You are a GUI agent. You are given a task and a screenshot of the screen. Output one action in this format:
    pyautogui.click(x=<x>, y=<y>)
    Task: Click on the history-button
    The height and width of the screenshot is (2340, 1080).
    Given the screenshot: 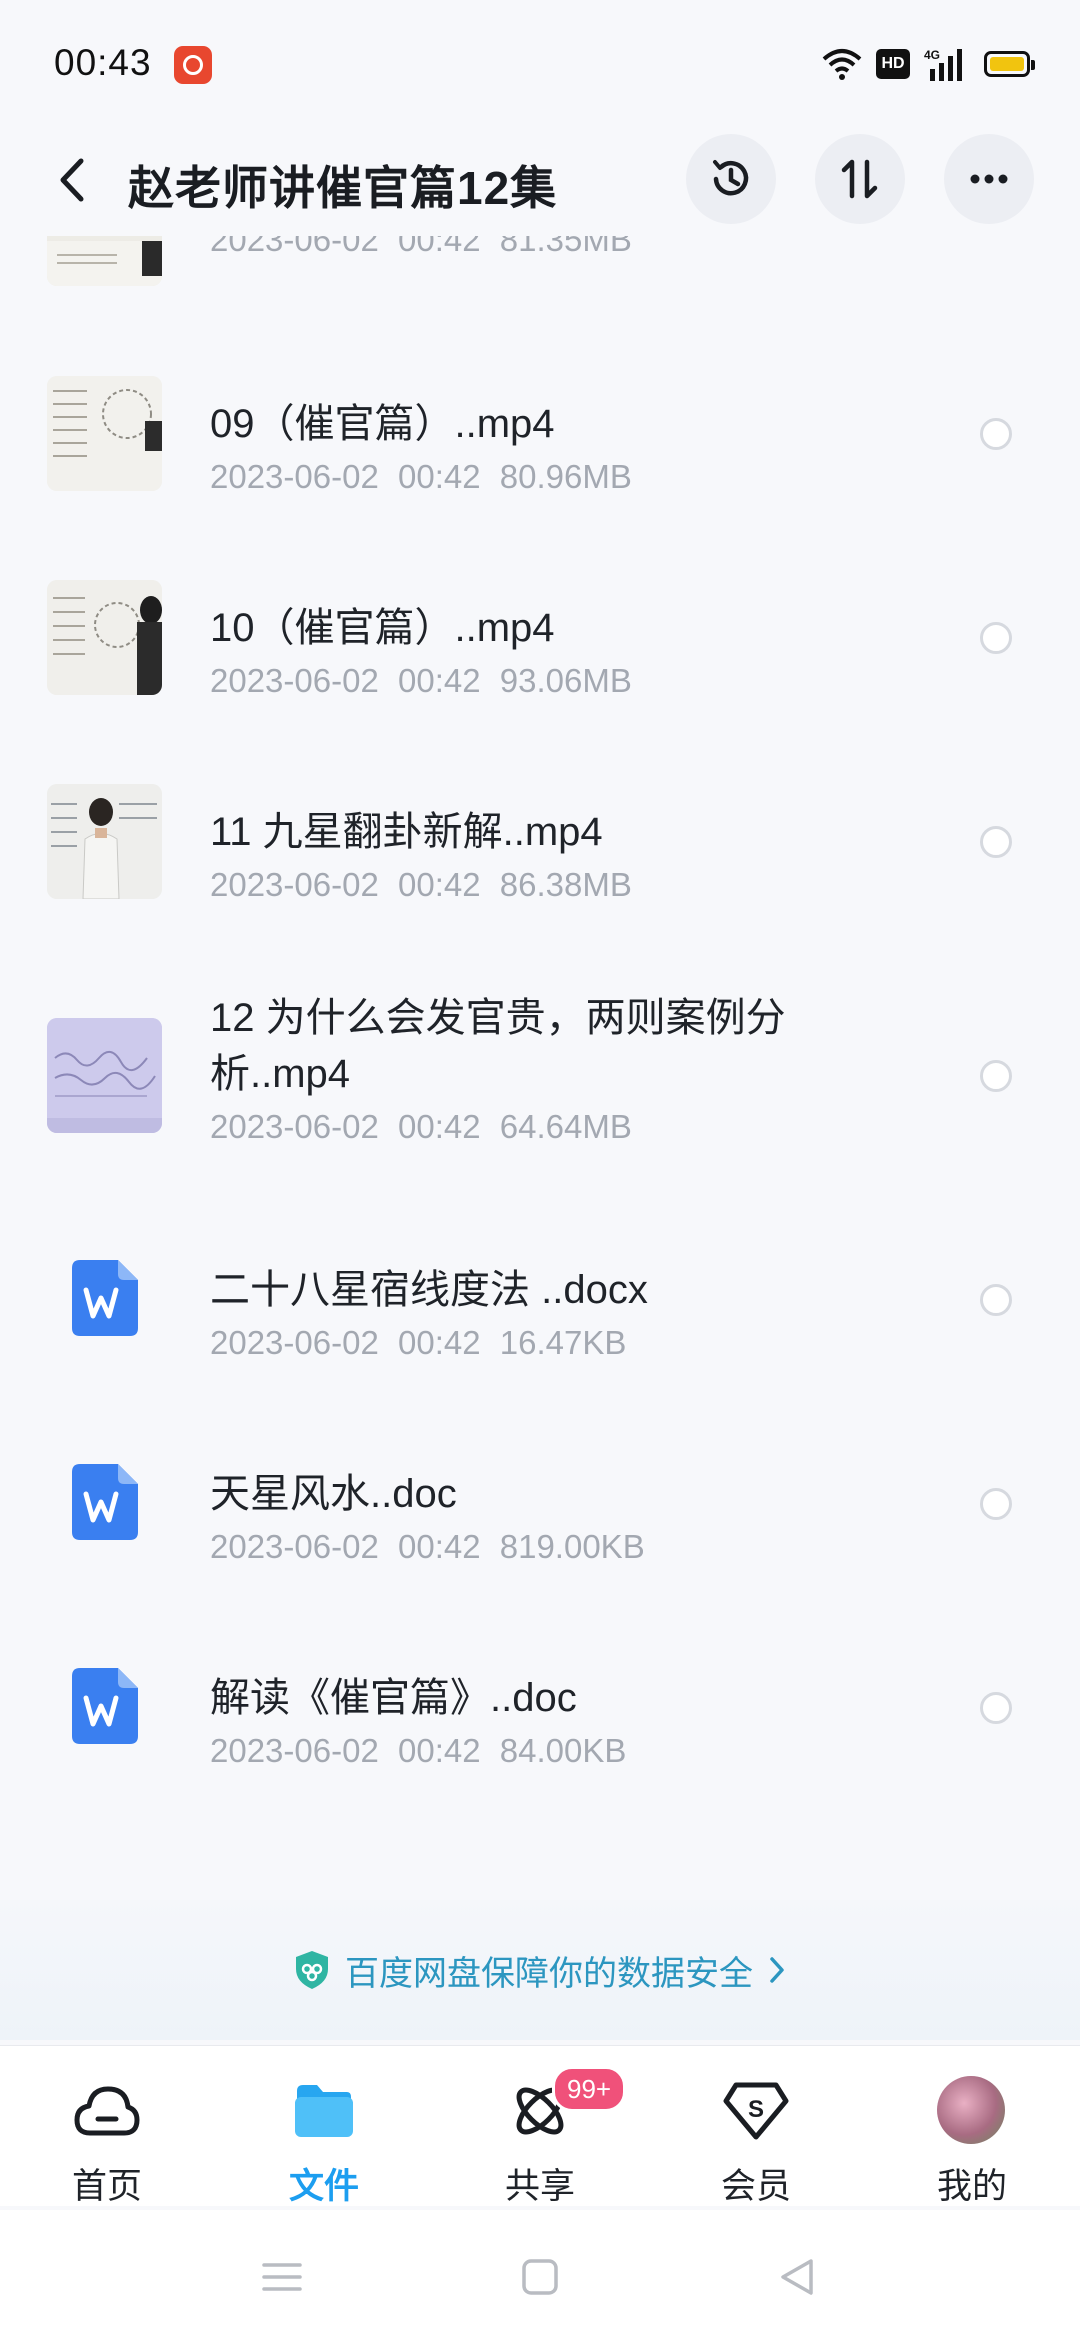 What is the action you would take?
    pyautogui.click(x=731, y=179)
    